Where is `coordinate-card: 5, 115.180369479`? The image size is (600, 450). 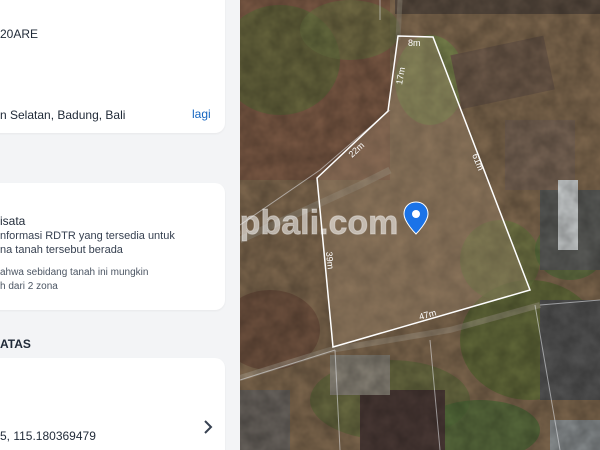 coordinate-card: 5, 115.180369479 is located at coordinates (112, 404).